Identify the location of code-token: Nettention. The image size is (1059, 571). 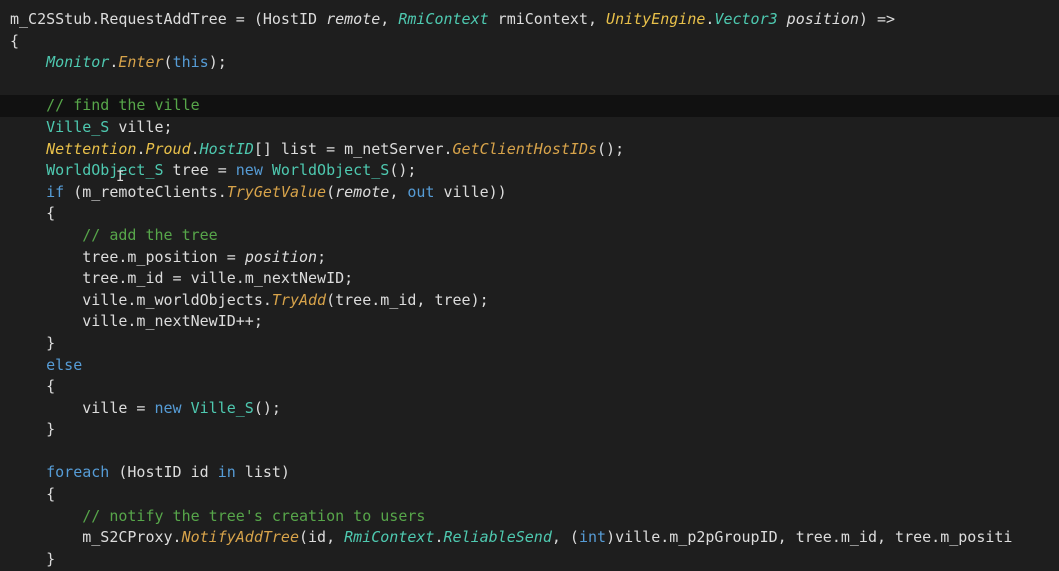
(91, 148).